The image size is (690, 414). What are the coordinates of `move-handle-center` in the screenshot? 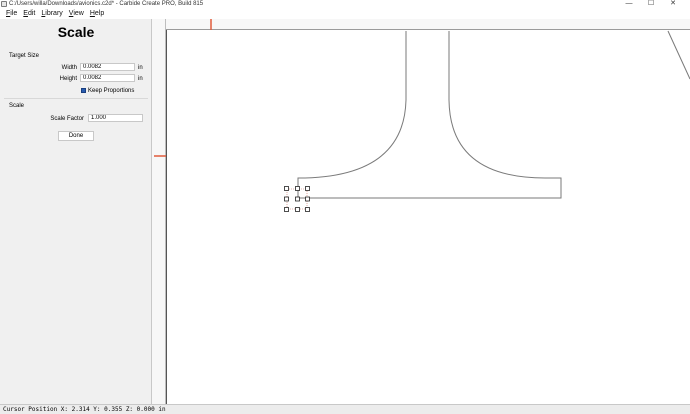 It's located at (297, 199).